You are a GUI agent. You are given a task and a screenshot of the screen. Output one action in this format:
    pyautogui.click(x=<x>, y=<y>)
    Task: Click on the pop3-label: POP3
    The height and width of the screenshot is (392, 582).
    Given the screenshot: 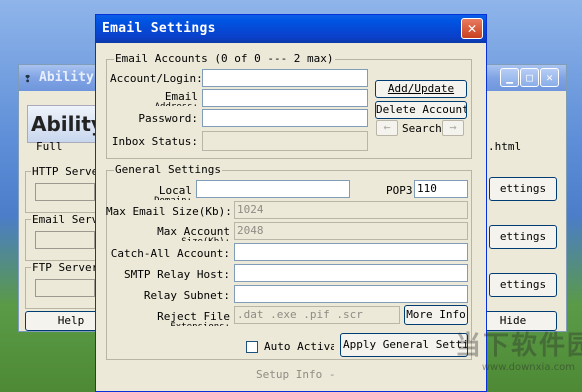 What is the action you would take?
    pyautogui.click(x=399, y=190)
    